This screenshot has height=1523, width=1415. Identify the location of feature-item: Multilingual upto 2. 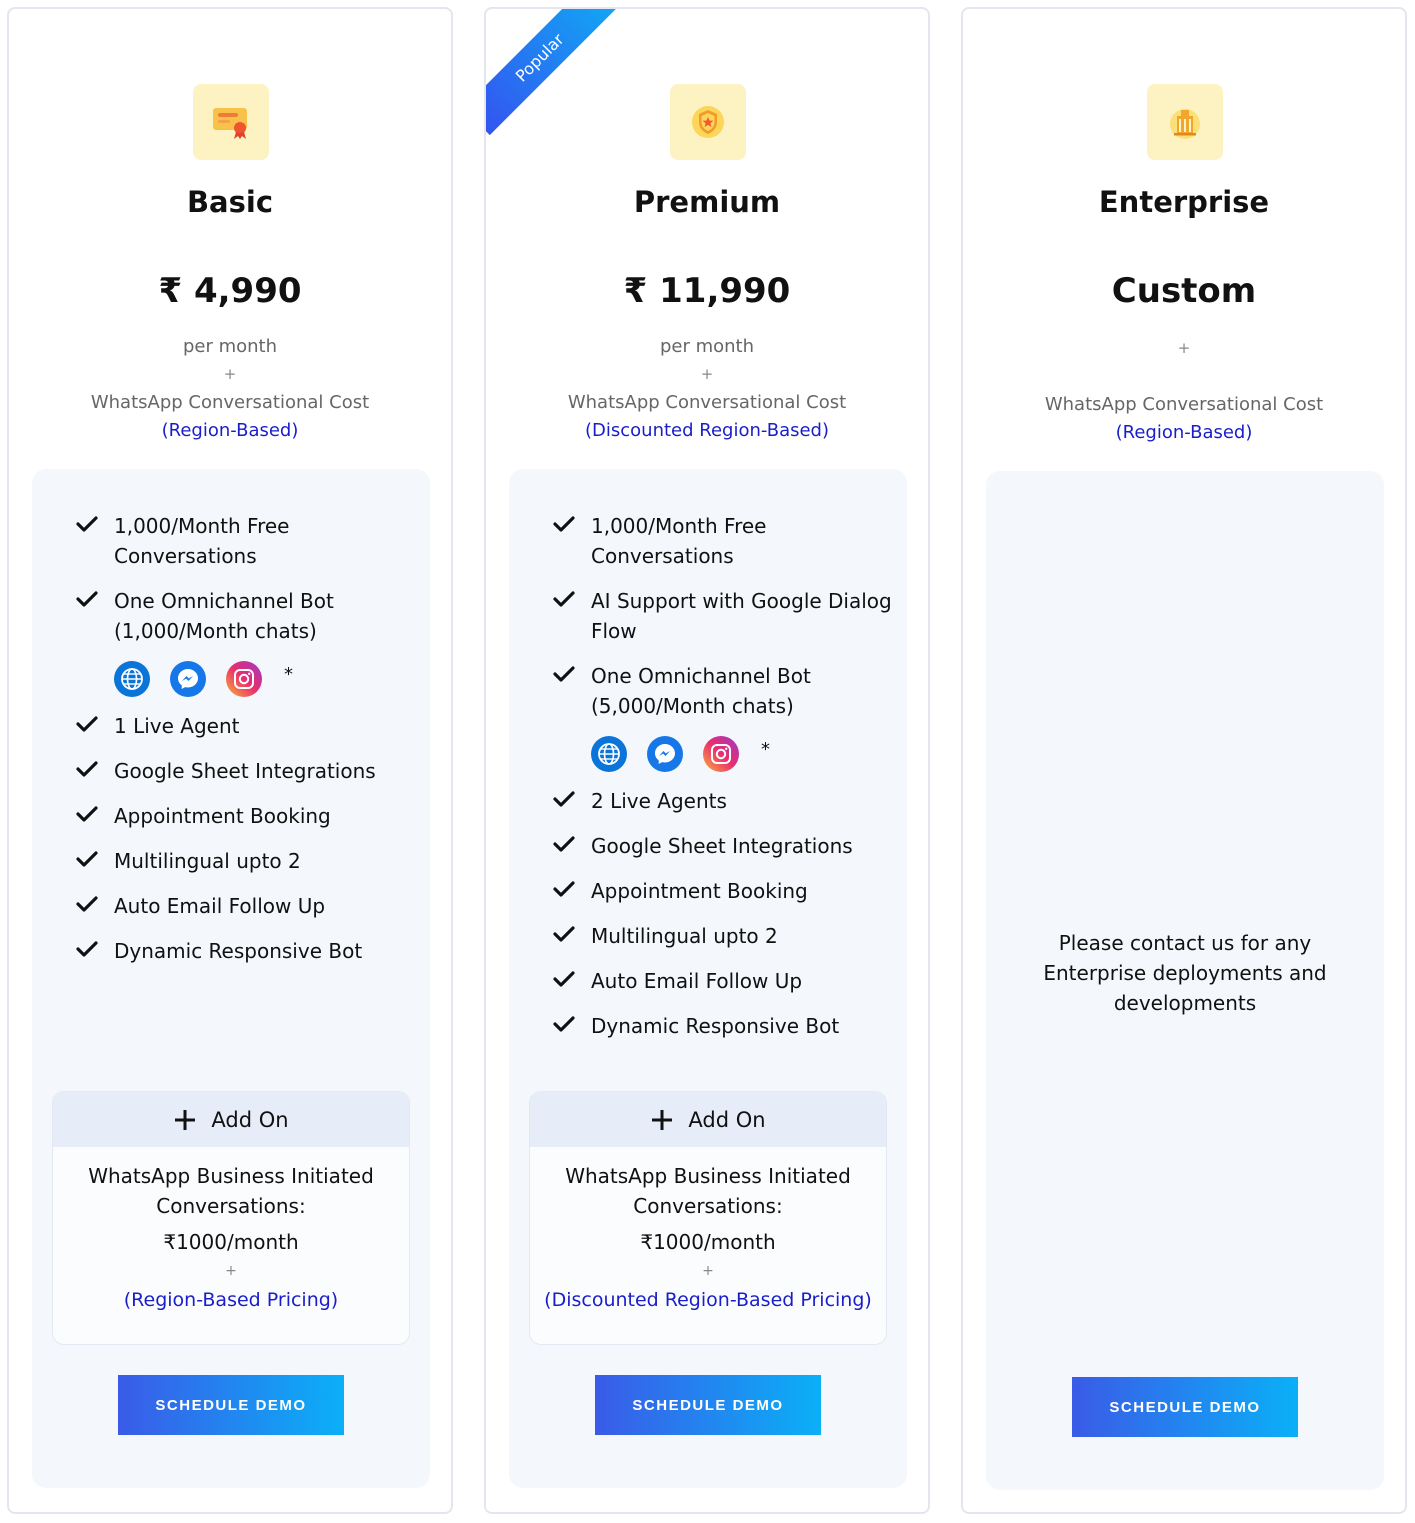
(723, 936).